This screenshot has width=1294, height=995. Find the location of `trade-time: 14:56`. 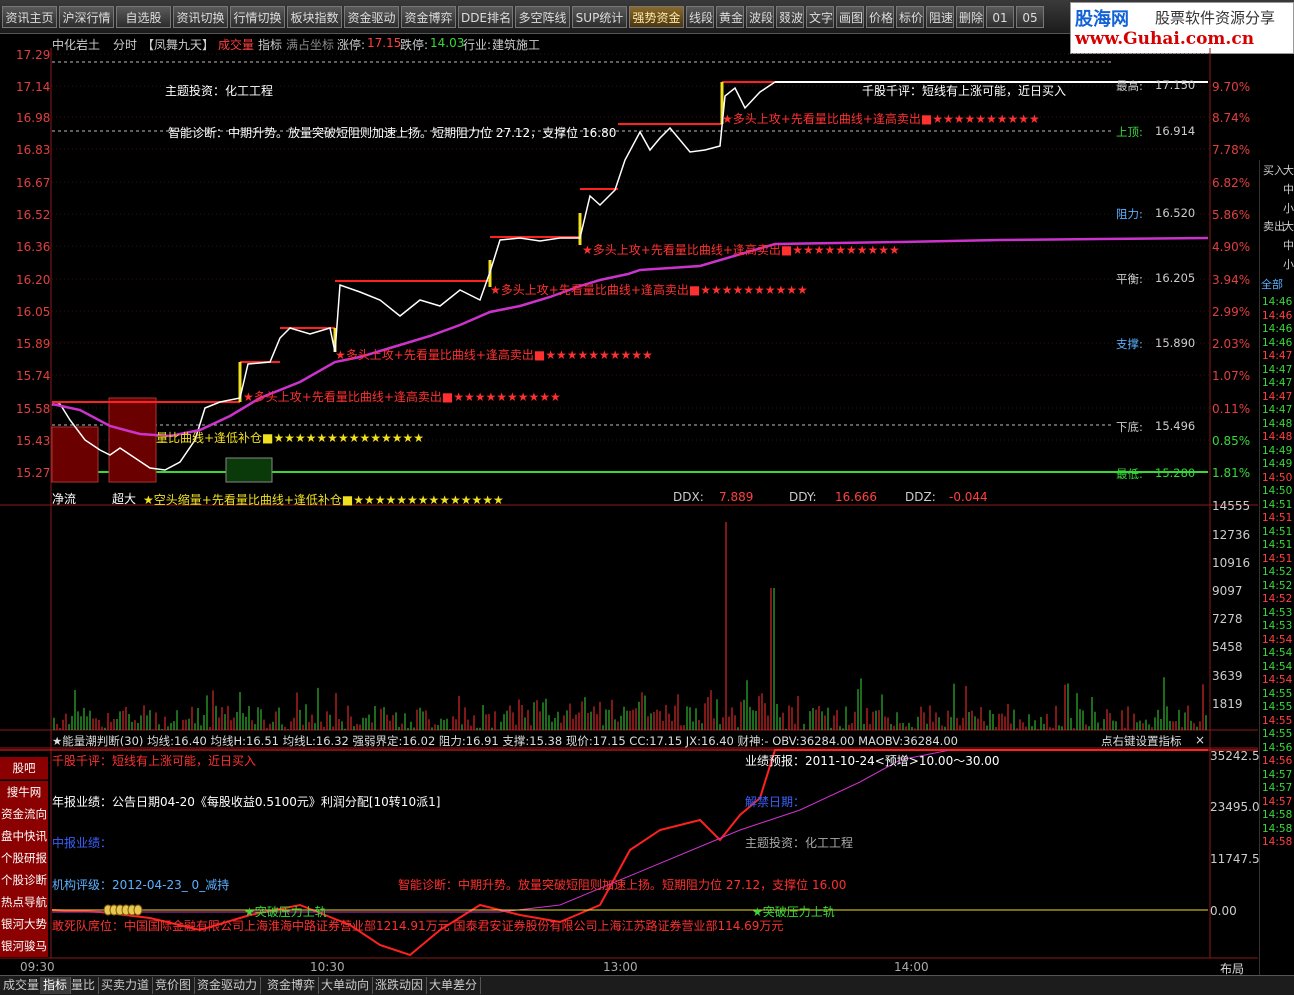

trade-time: 14:56 is located at coordinates (1277, 761).